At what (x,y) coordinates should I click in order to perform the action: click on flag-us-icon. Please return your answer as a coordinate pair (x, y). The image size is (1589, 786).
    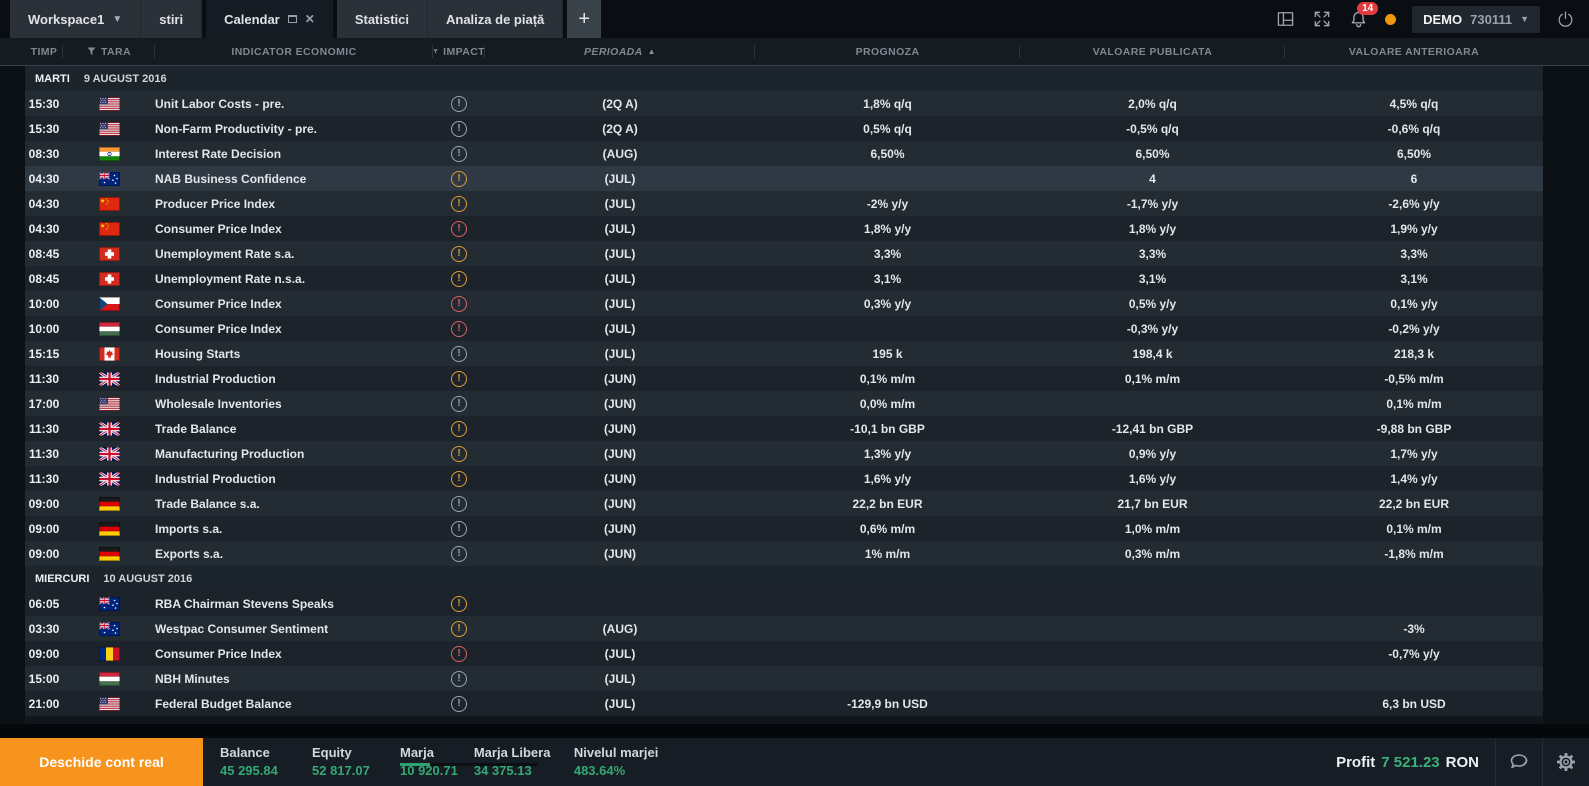
    Looking at the image, I should click on (109, 703).